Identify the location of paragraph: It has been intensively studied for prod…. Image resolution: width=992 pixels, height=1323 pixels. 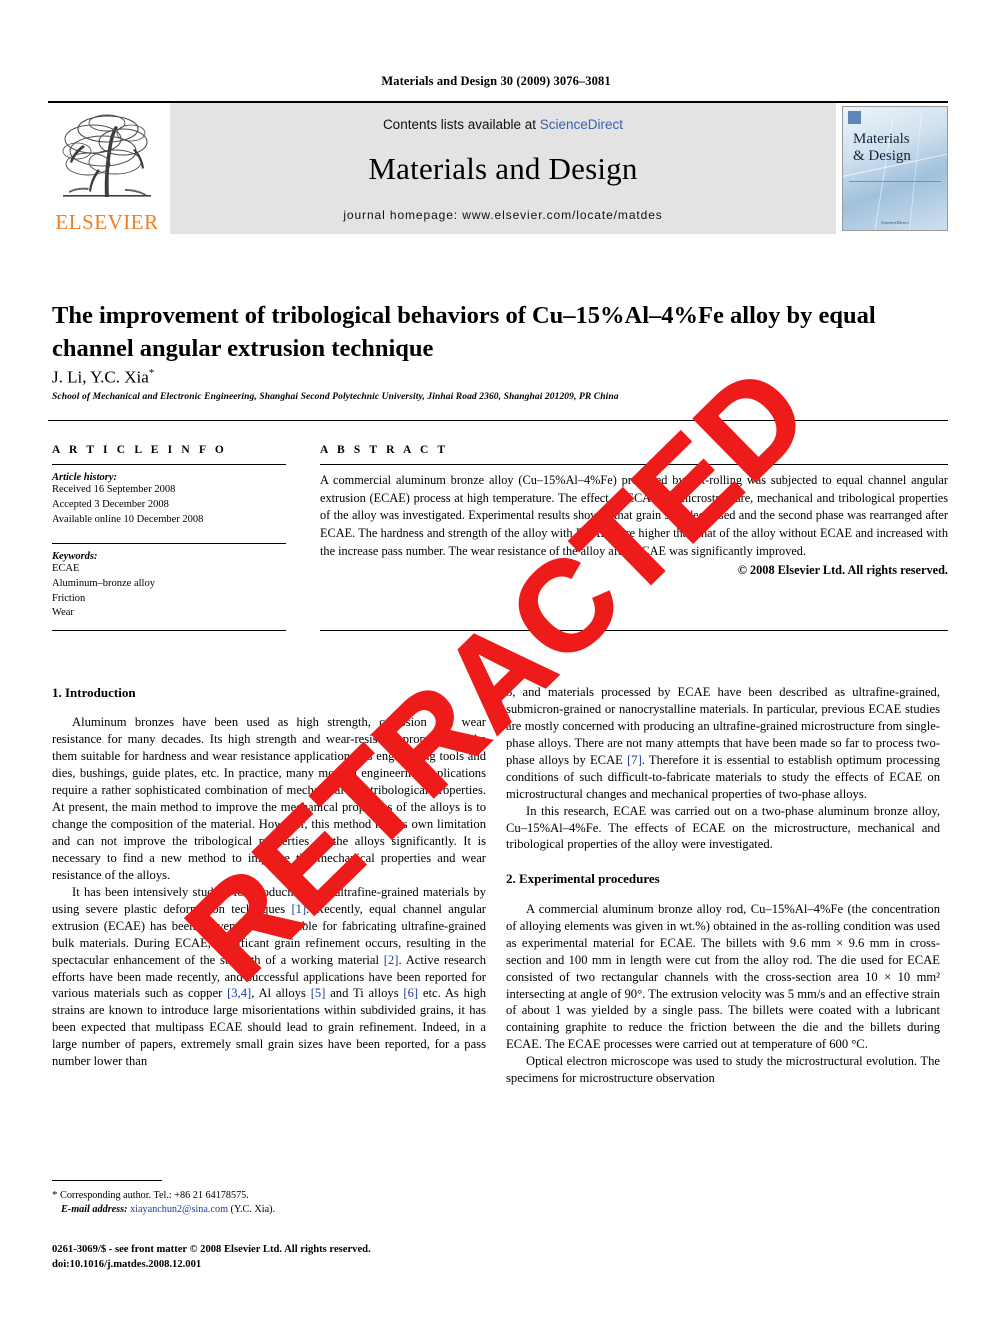
(269, 977).